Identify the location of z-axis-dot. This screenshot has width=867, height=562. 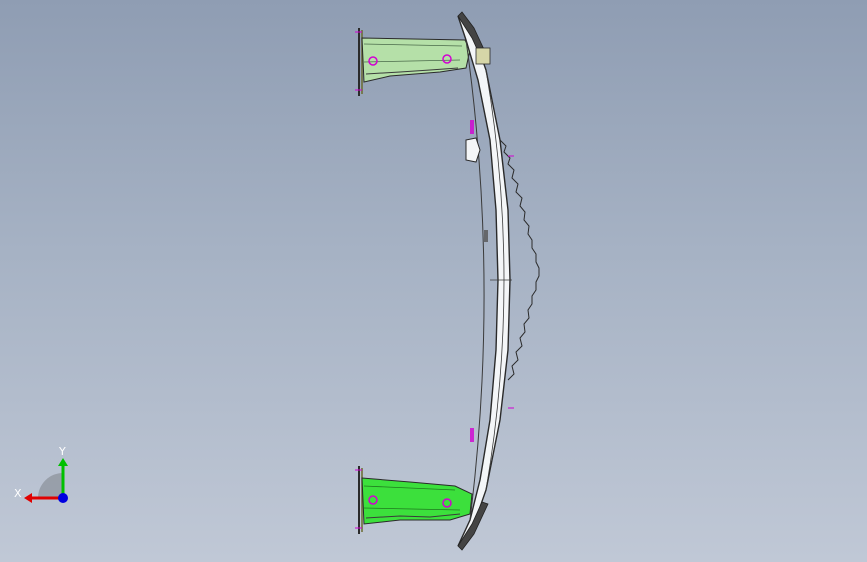
(63, 498).